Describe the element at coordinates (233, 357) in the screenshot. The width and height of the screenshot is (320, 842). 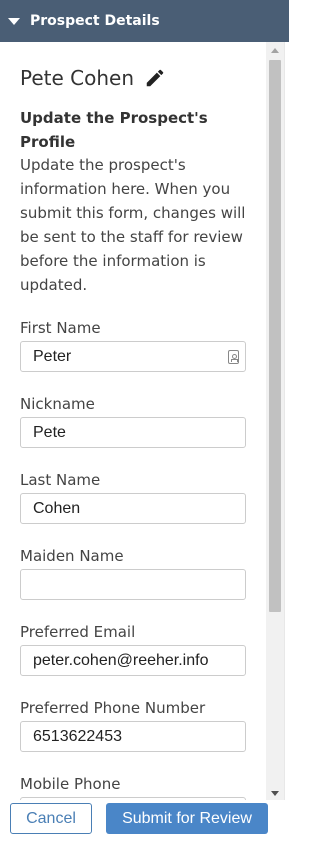
I see `contact-card-icon` at that location.